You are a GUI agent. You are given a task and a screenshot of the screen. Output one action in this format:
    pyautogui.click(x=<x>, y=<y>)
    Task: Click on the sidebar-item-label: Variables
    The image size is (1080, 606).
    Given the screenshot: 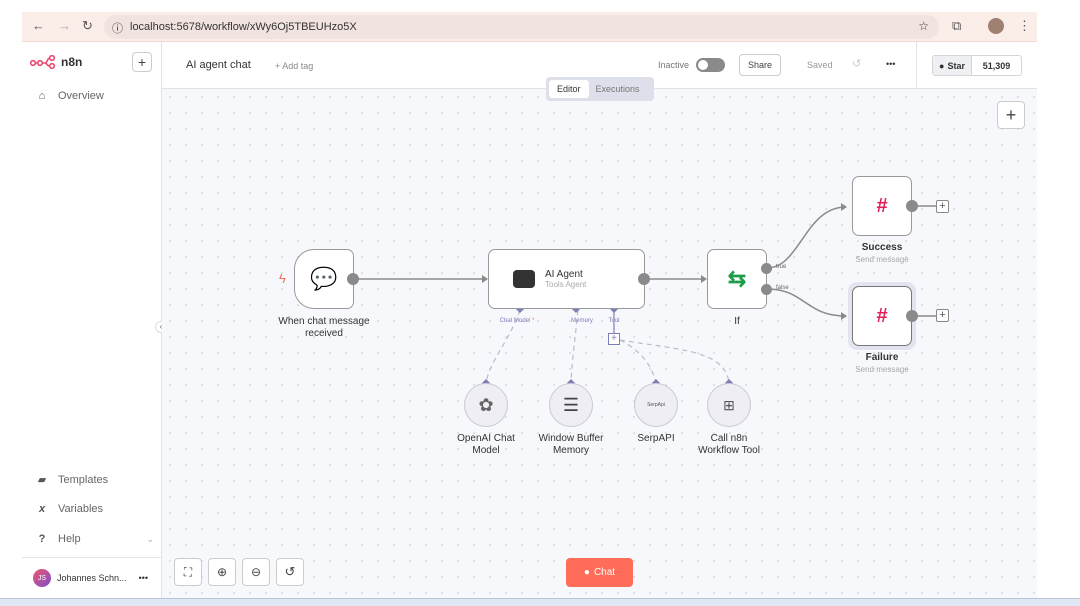 What is the action you would take?
    pyautogui.click(x=81, y=509)
    